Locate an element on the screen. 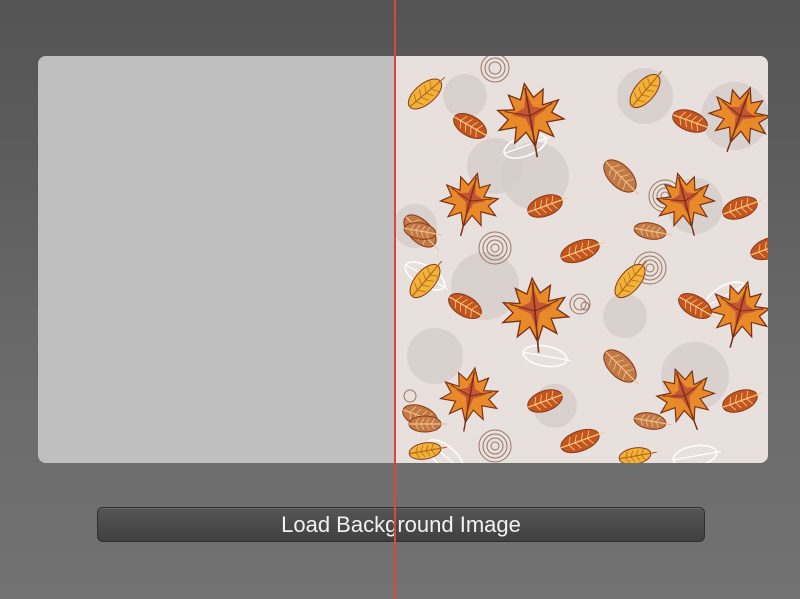  load-background-image-button: Load Background Image is located at coordinates (401, 524).